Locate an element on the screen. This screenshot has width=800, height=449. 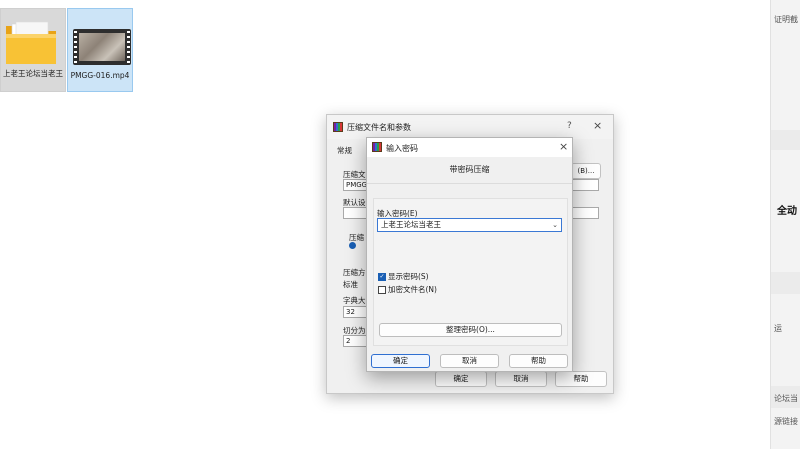
folder-item: 上老王论坛当老王 is located at coordinates (33, 50).